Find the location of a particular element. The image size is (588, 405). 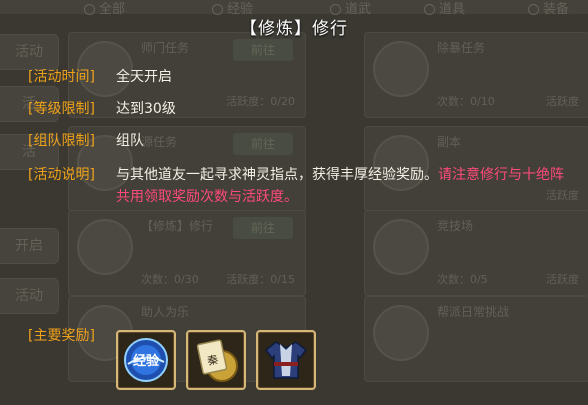

reward-label: [主要奖励] is located at coordinates (61, 336).